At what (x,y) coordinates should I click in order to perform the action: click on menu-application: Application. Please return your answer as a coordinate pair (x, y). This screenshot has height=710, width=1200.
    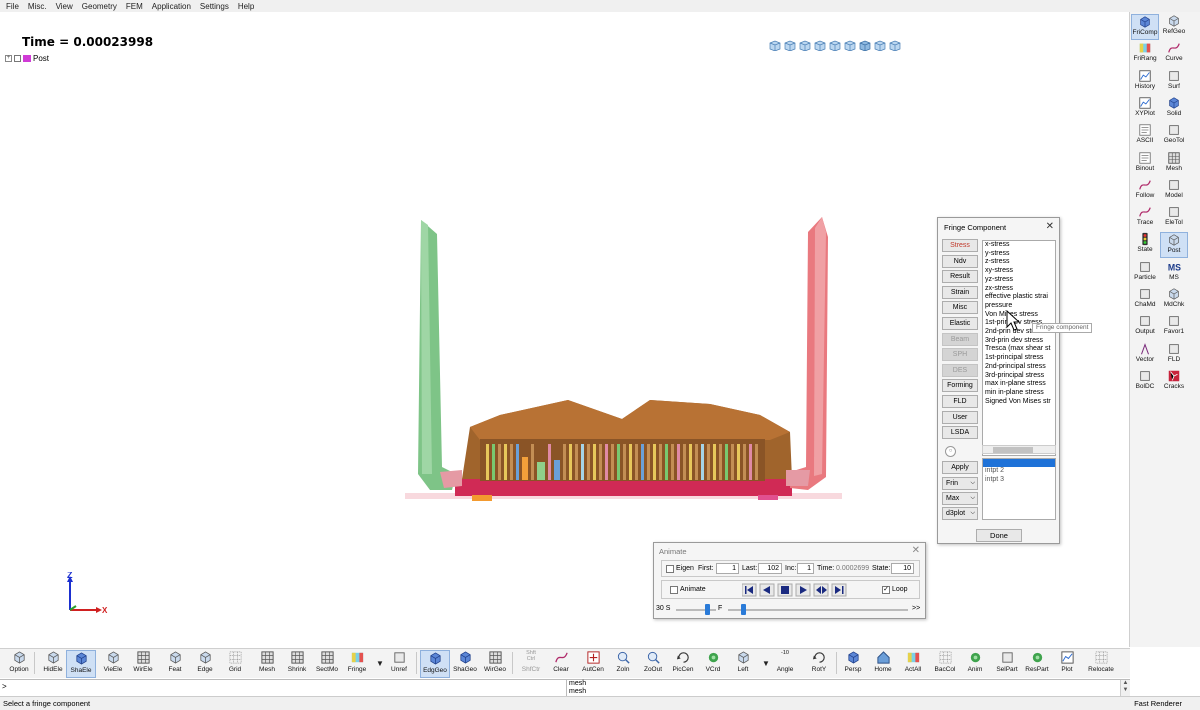
    Looking at the image, I should click on (171, 6).